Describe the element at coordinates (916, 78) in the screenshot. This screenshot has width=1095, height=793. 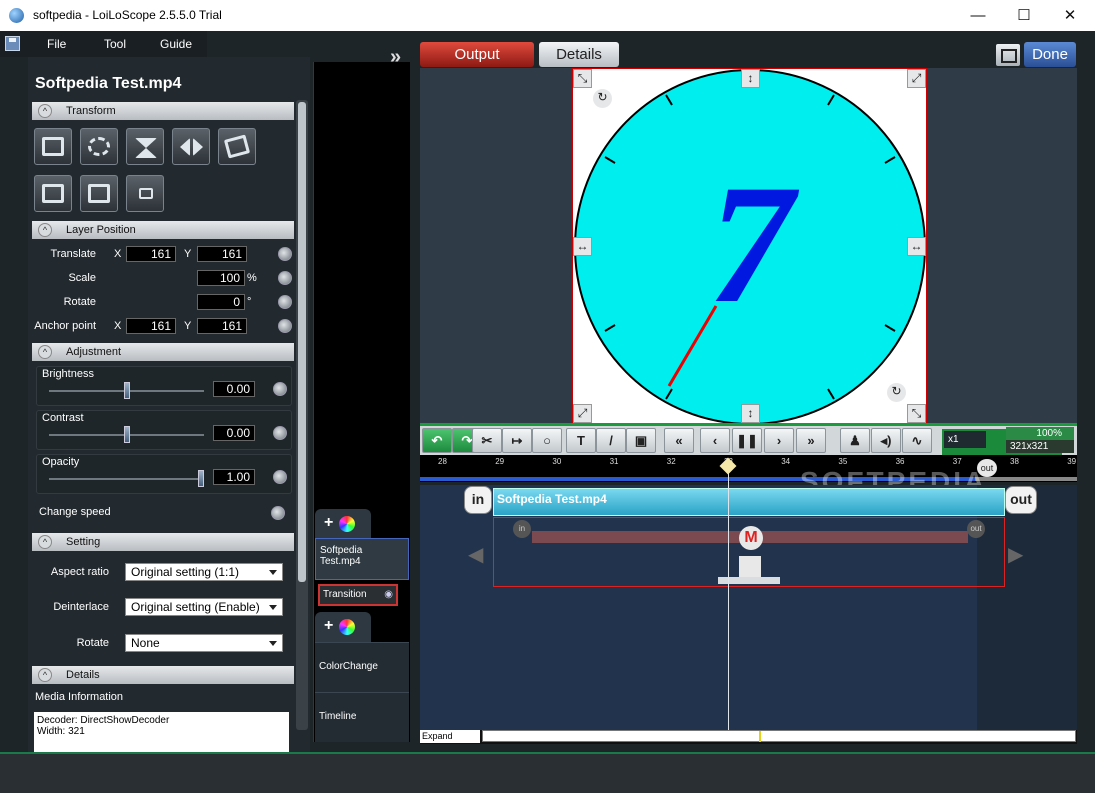
I see `resize-handle-top-right: ⤢` at that location.